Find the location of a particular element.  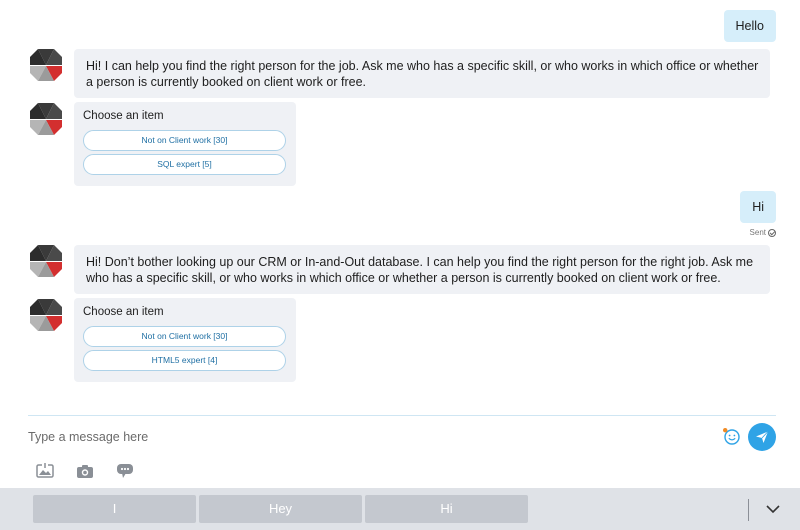

message-input is located at coordinates (328, 437).